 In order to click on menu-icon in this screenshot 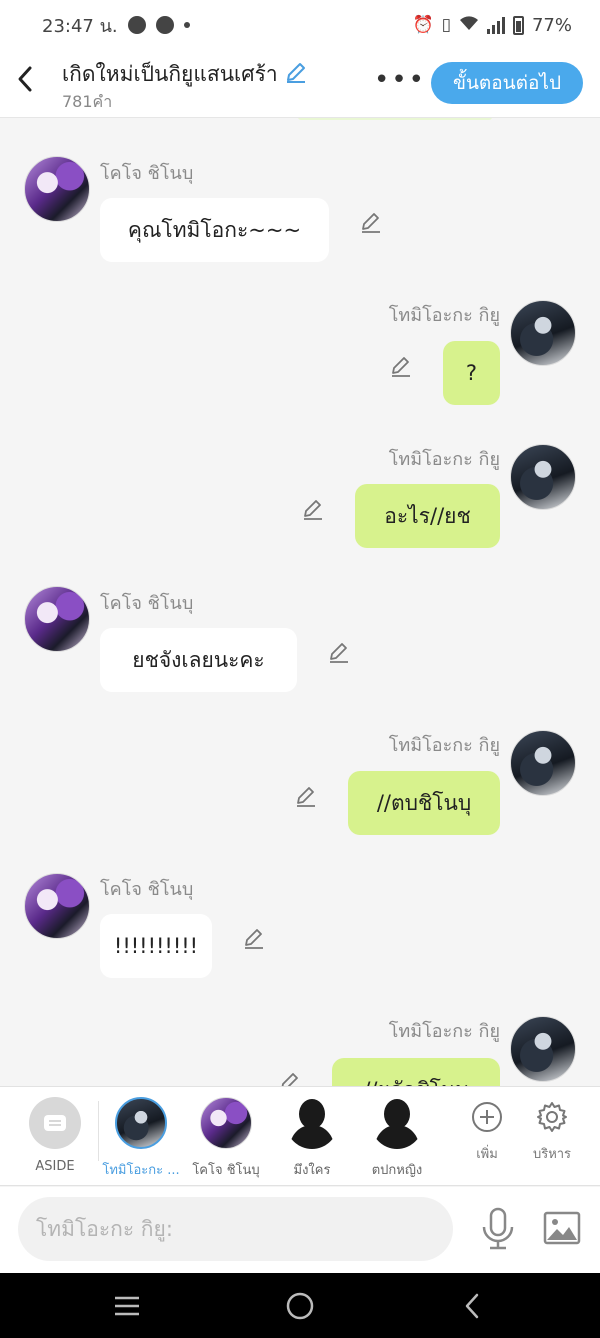, I will do `click(127, 1306)`.